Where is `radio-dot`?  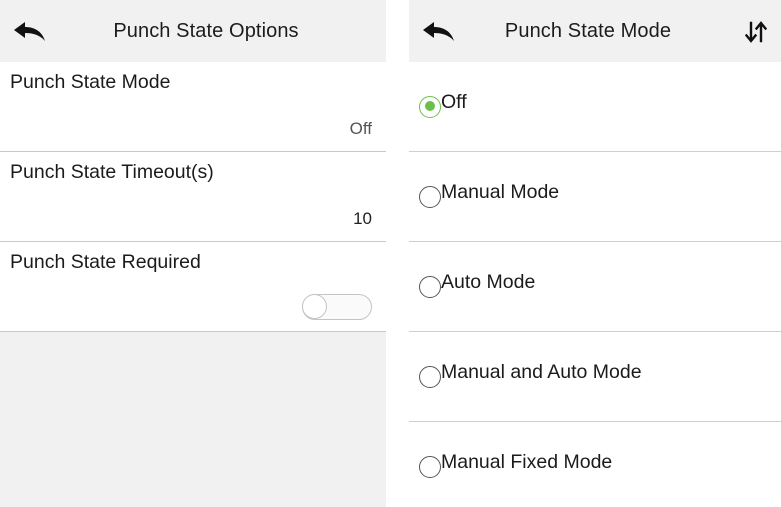
radio-dot is located at coordinates (429, 106).